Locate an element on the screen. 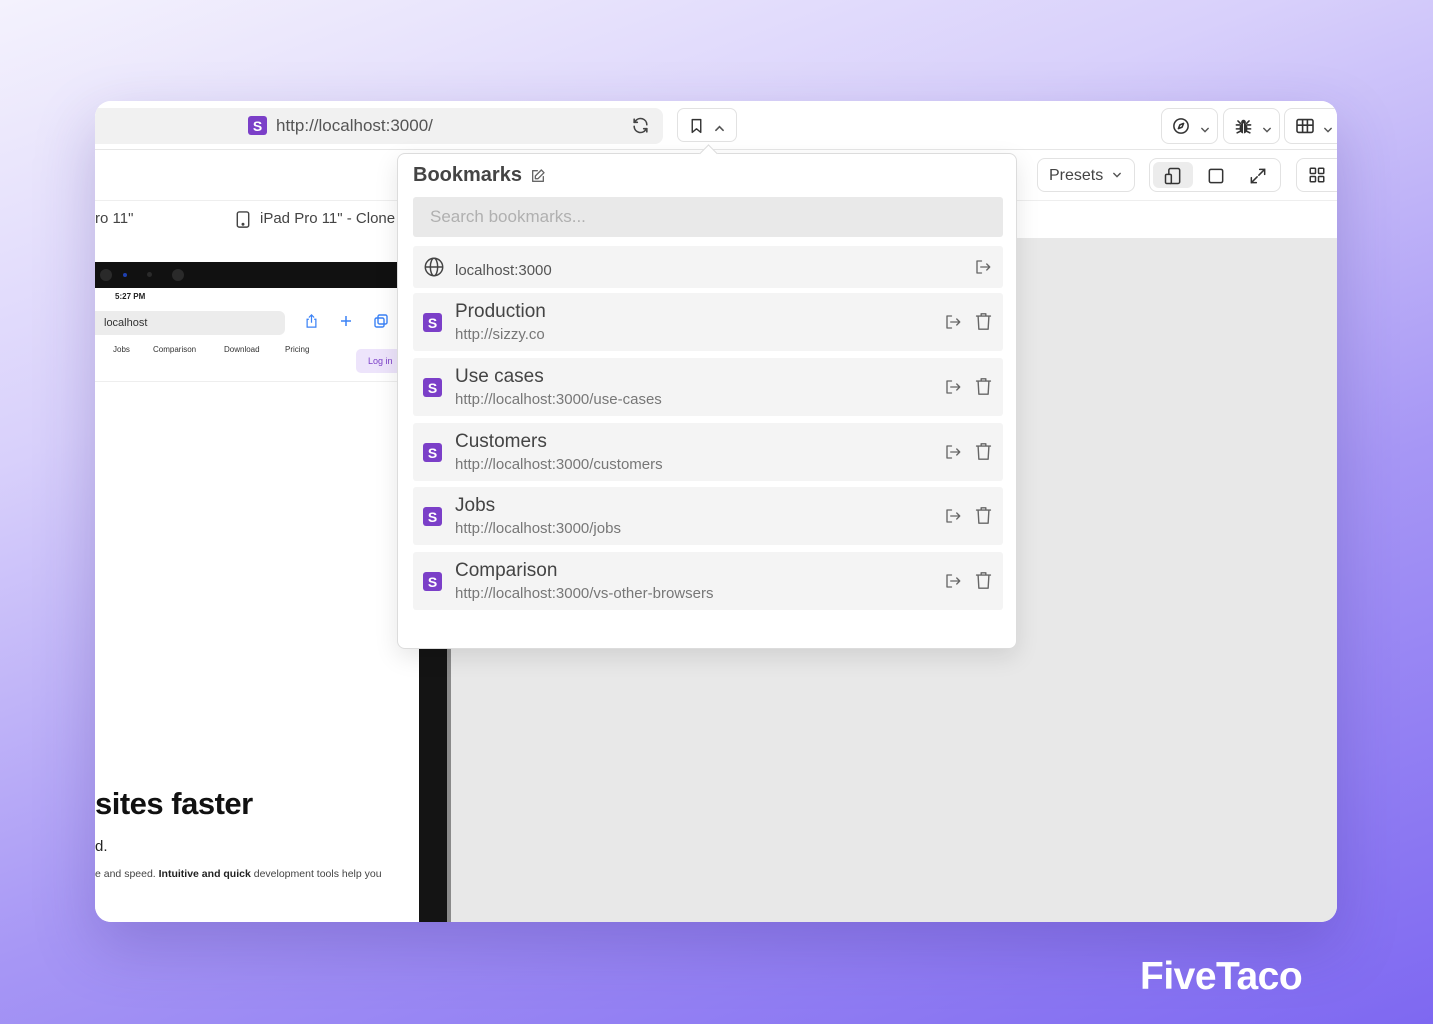  bookmark-name: Use cases is located at coordinates (499, 376).